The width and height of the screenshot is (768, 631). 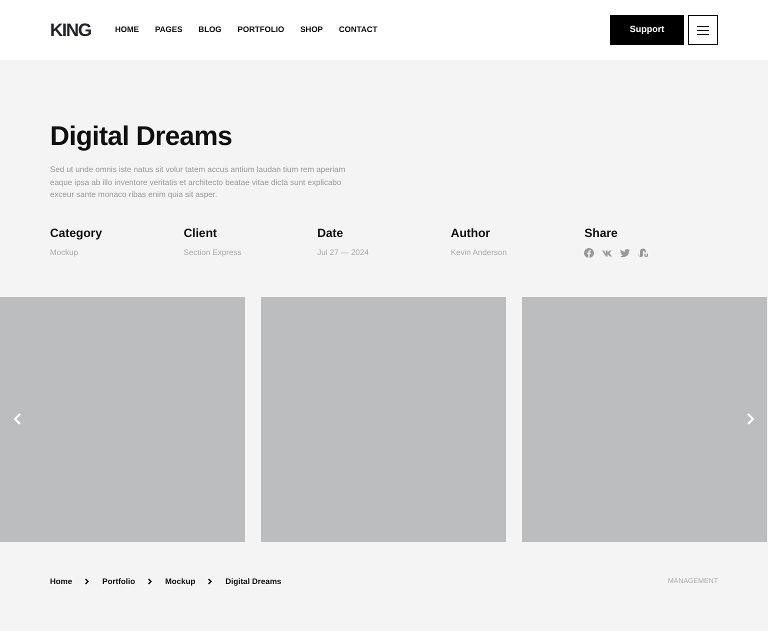 What do you see at coordinates (65, 252) in the screenshot?
I see `meta-value: Mockup` at bounding box center [65, 252].